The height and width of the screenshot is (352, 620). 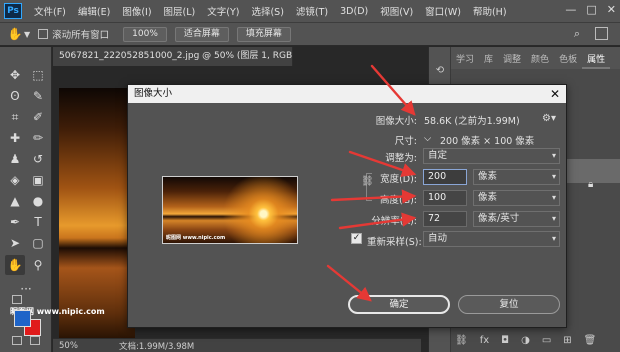 I want to click on width-field: 200, so click(x=445, y=177).